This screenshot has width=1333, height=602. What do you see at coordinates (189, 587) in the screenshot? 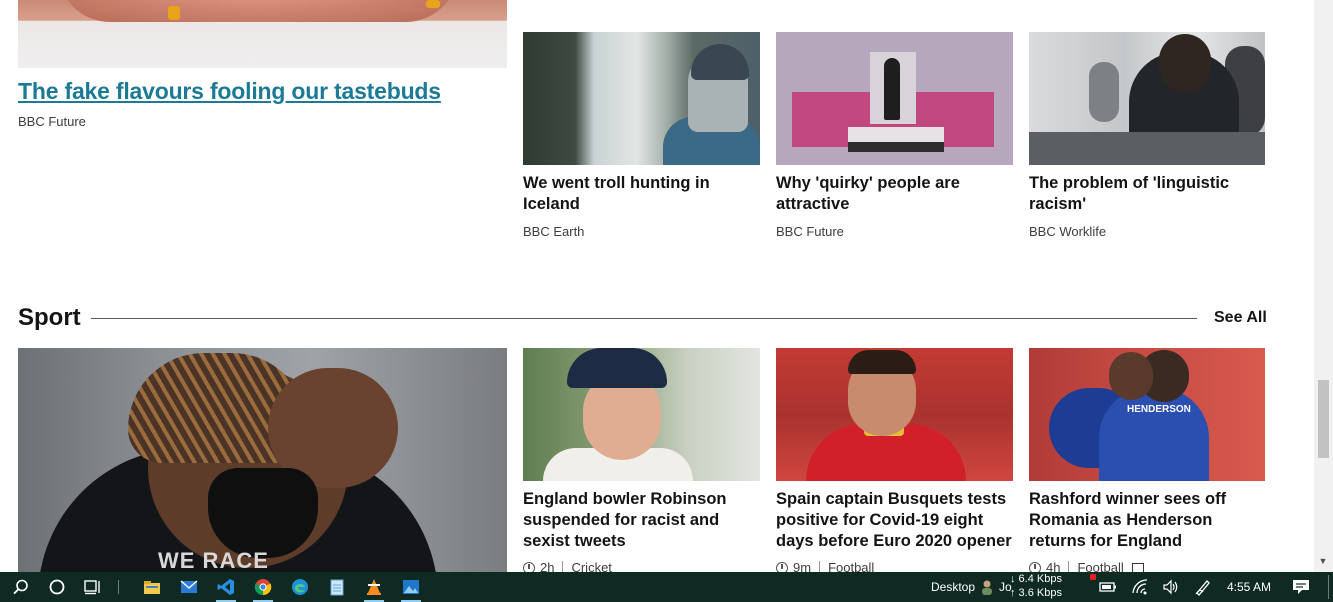
I see `mail-icon` at bounding box center [189, 587].